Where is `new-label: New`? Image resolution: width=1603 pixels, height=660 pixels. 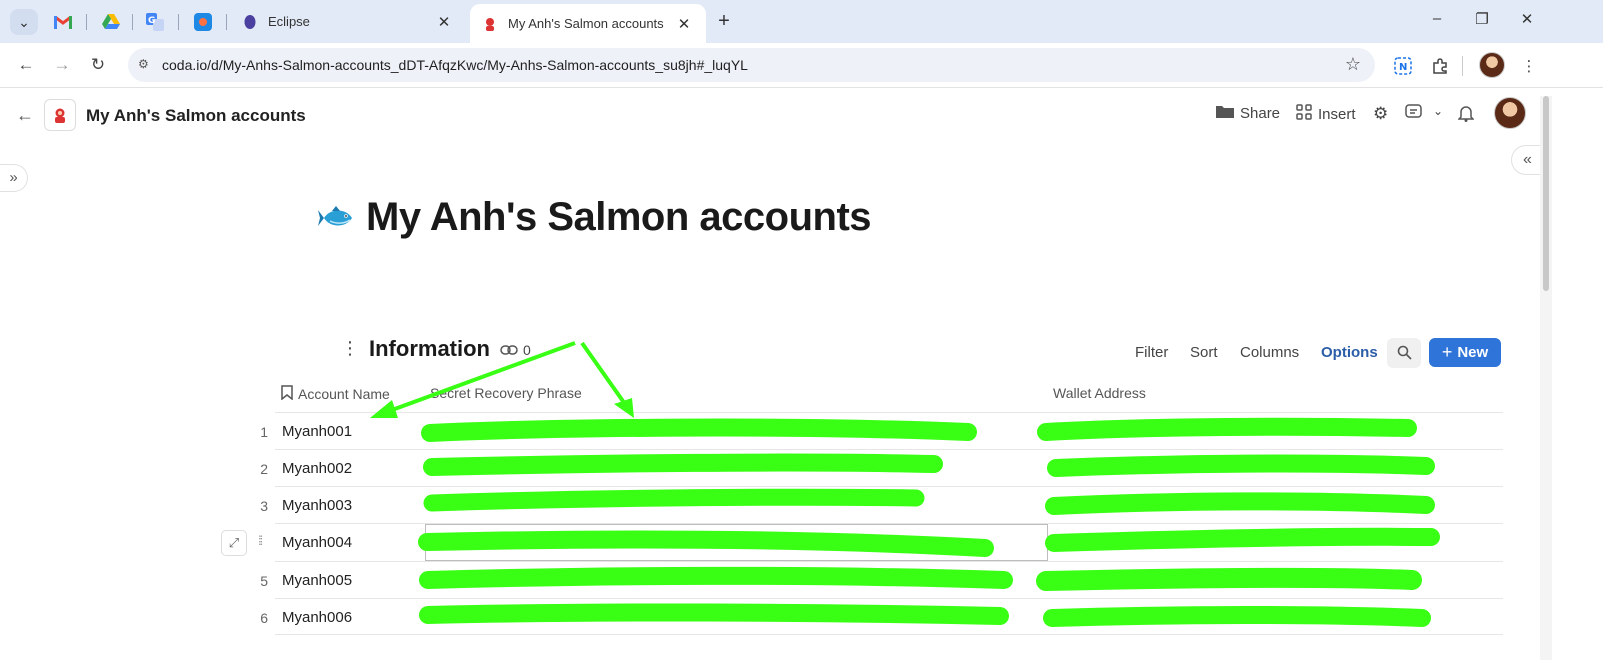 new-label: New is located at coordinates (1473, 352).